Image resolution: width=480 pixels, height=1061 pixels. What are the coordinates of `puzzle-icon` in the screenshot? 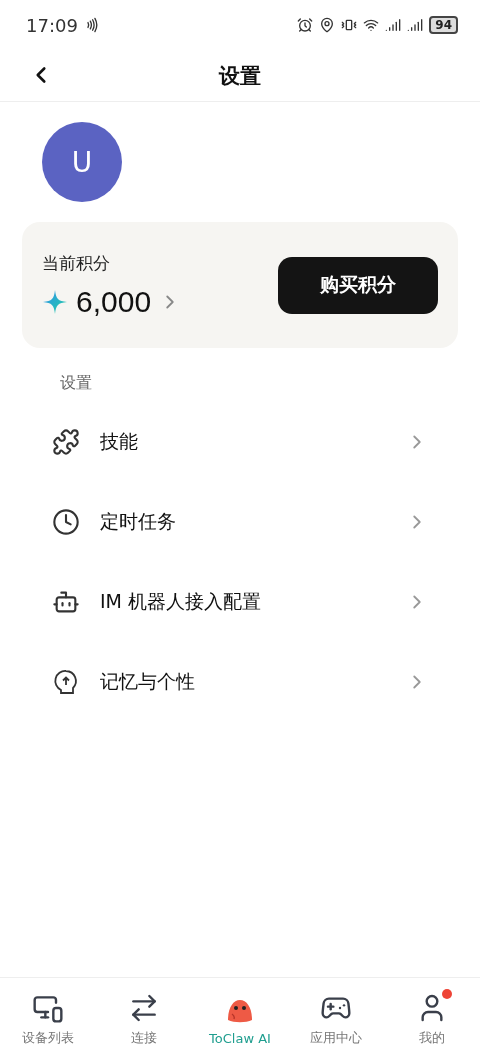 It's located at (66, 442).